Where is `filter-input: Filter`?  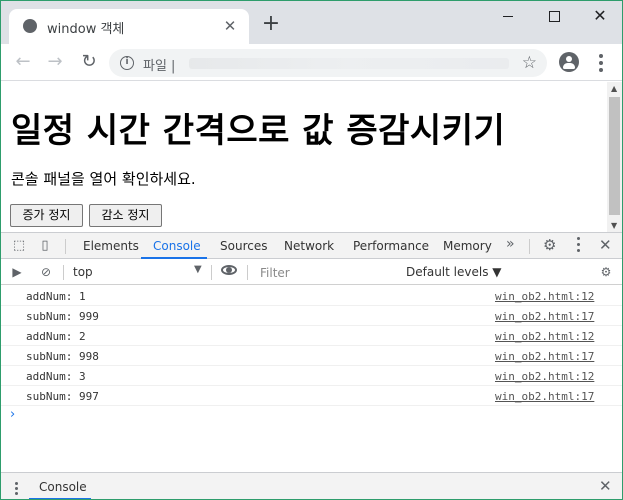
filter-input: Filter is located at coordinates (326, 272).